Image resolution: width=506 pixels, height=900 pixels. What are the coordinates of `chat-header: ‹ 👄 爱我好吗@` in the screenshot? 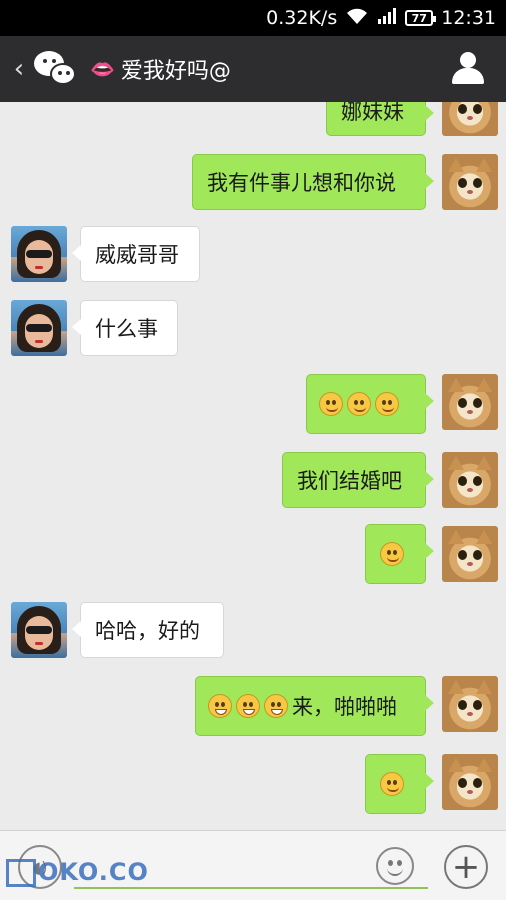 It's located at (253, 69).